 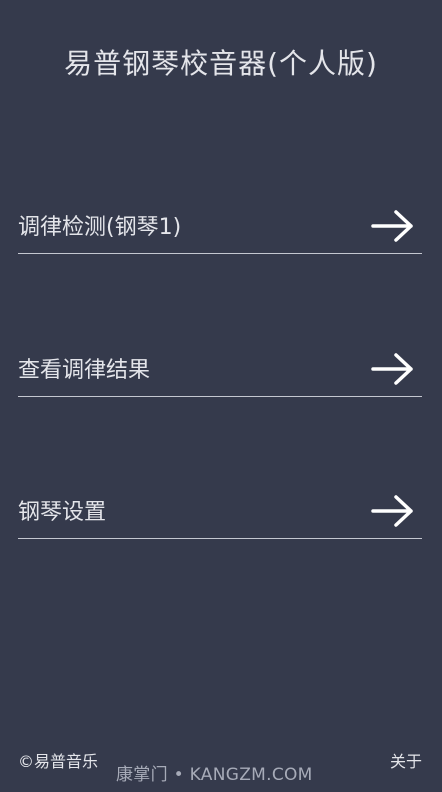 What do you see at coordinates (220, 229) in the screenshot?
I see `menu-item-tuning-check: 调律检测(钢琴1)` at bounding box center [220, 229].